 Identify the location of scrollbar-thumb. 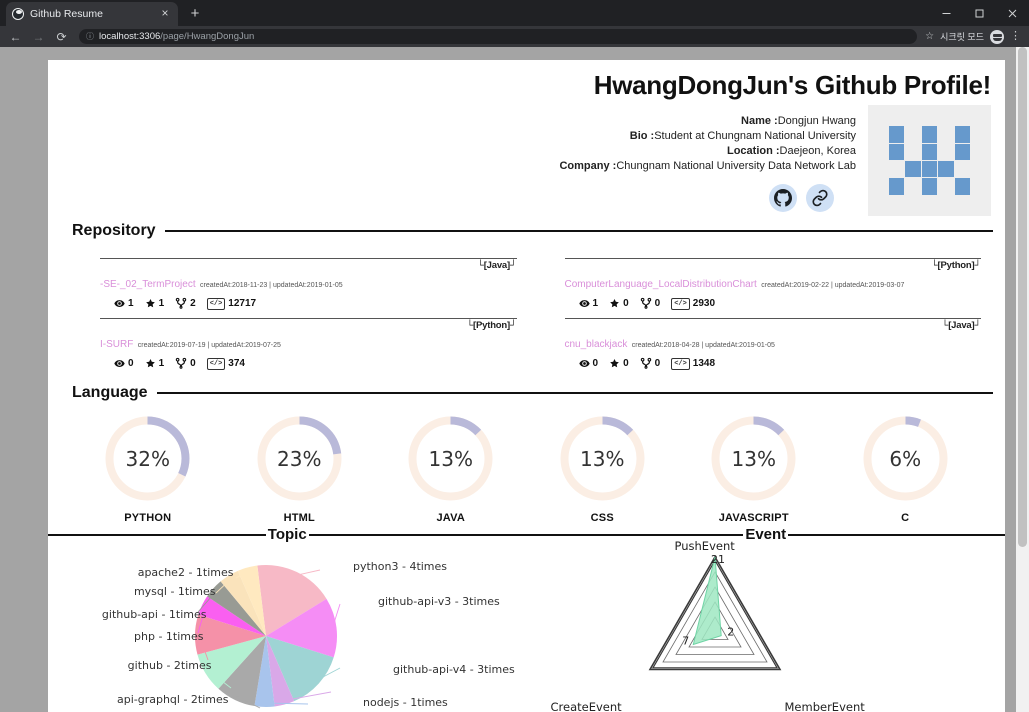
(1022, 297).